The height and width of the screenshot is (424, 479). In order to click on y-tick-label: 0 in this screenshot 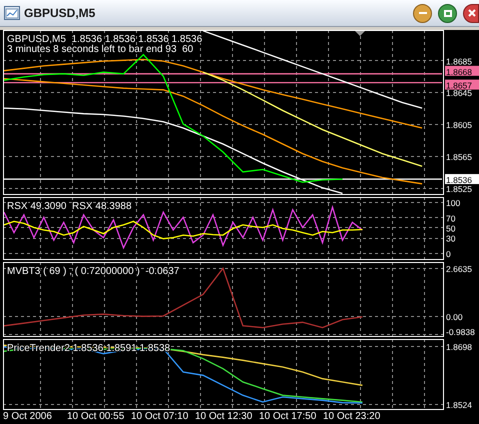, I will do `click(448, 253)`.